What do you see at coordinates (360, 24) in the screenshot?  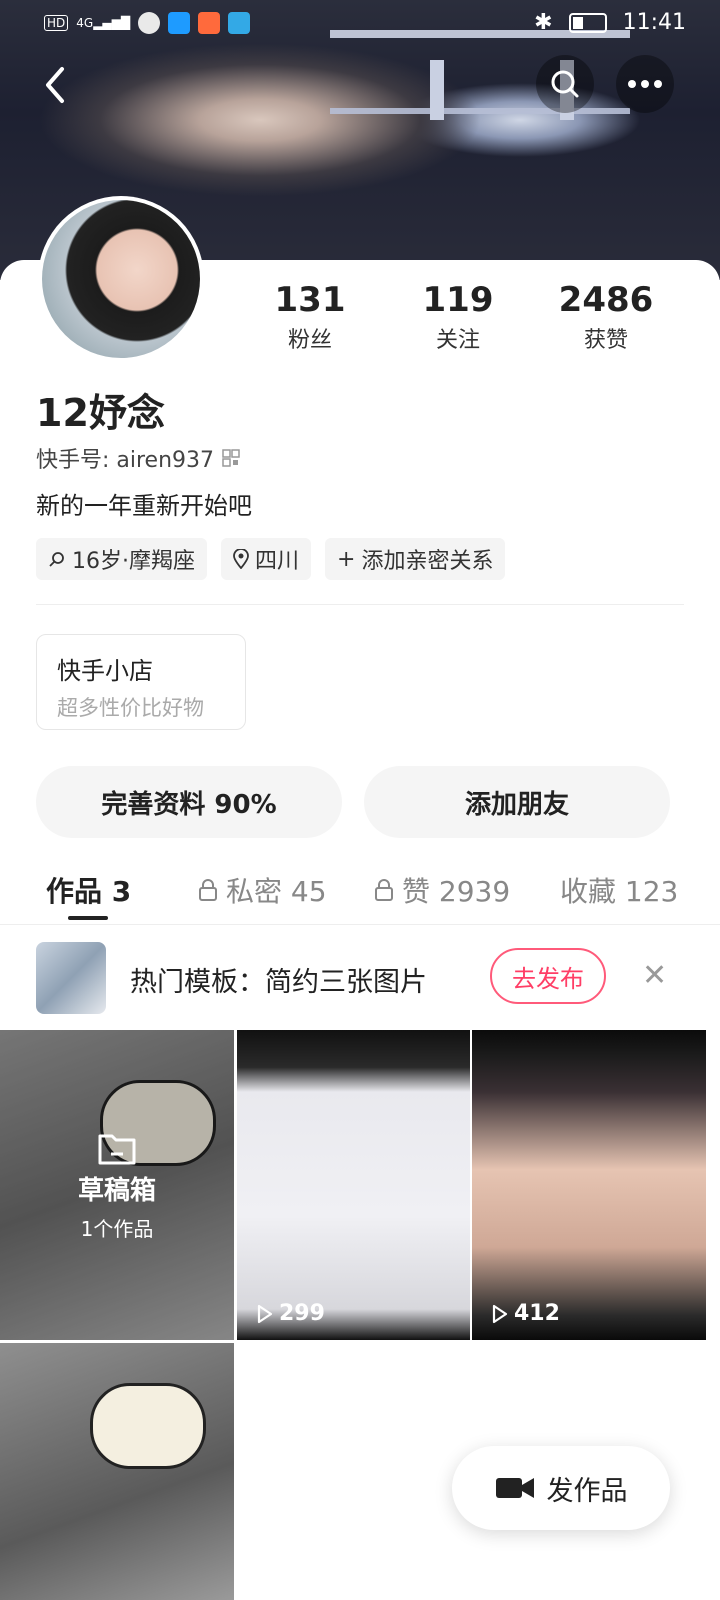 I see `status-bar: HD 4G▂▄▆█ ✱ 11:41` at bounding box center [360, 24].